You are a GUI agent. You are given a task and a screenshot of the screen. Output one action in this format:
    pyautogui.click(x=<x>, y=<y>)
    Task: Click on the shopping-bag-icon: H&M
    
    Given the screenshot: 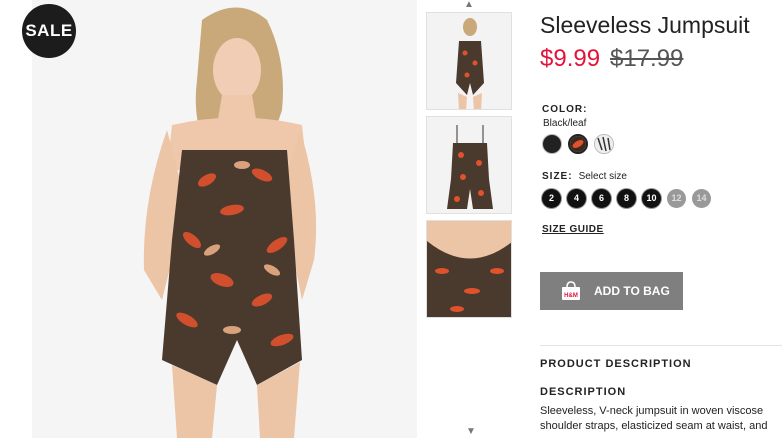 What is the action you would take?
    pyautogui.click(x=571, y=291)
    